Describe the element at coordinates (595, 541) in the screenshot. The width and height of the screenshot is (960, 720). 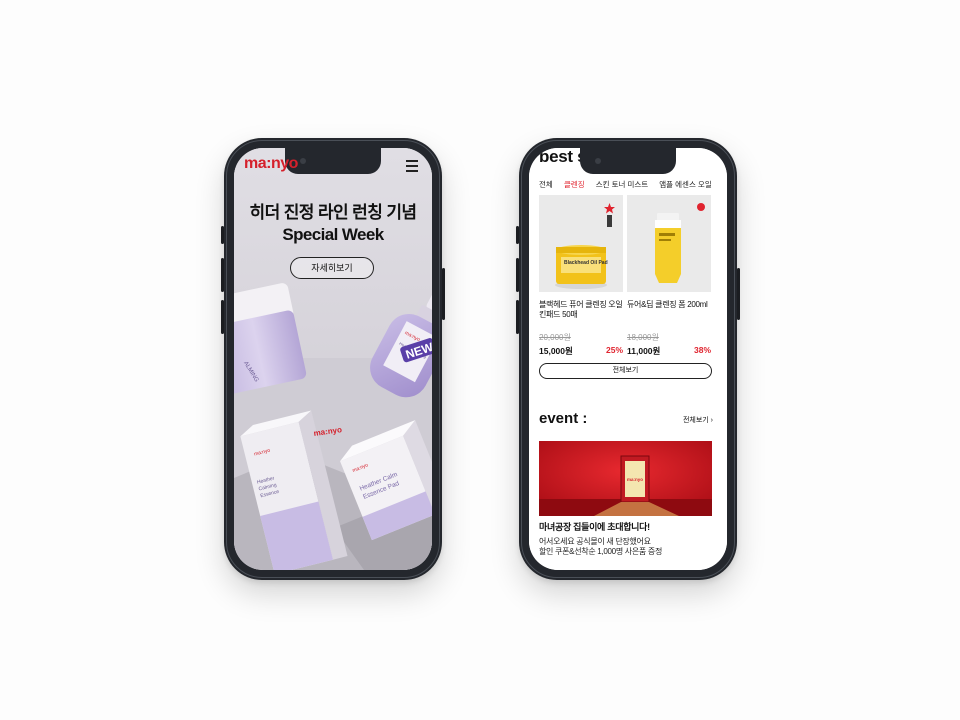
I see `event-desc-line1: 어서오세요 공식몰이 새 단장했어요` at that location.